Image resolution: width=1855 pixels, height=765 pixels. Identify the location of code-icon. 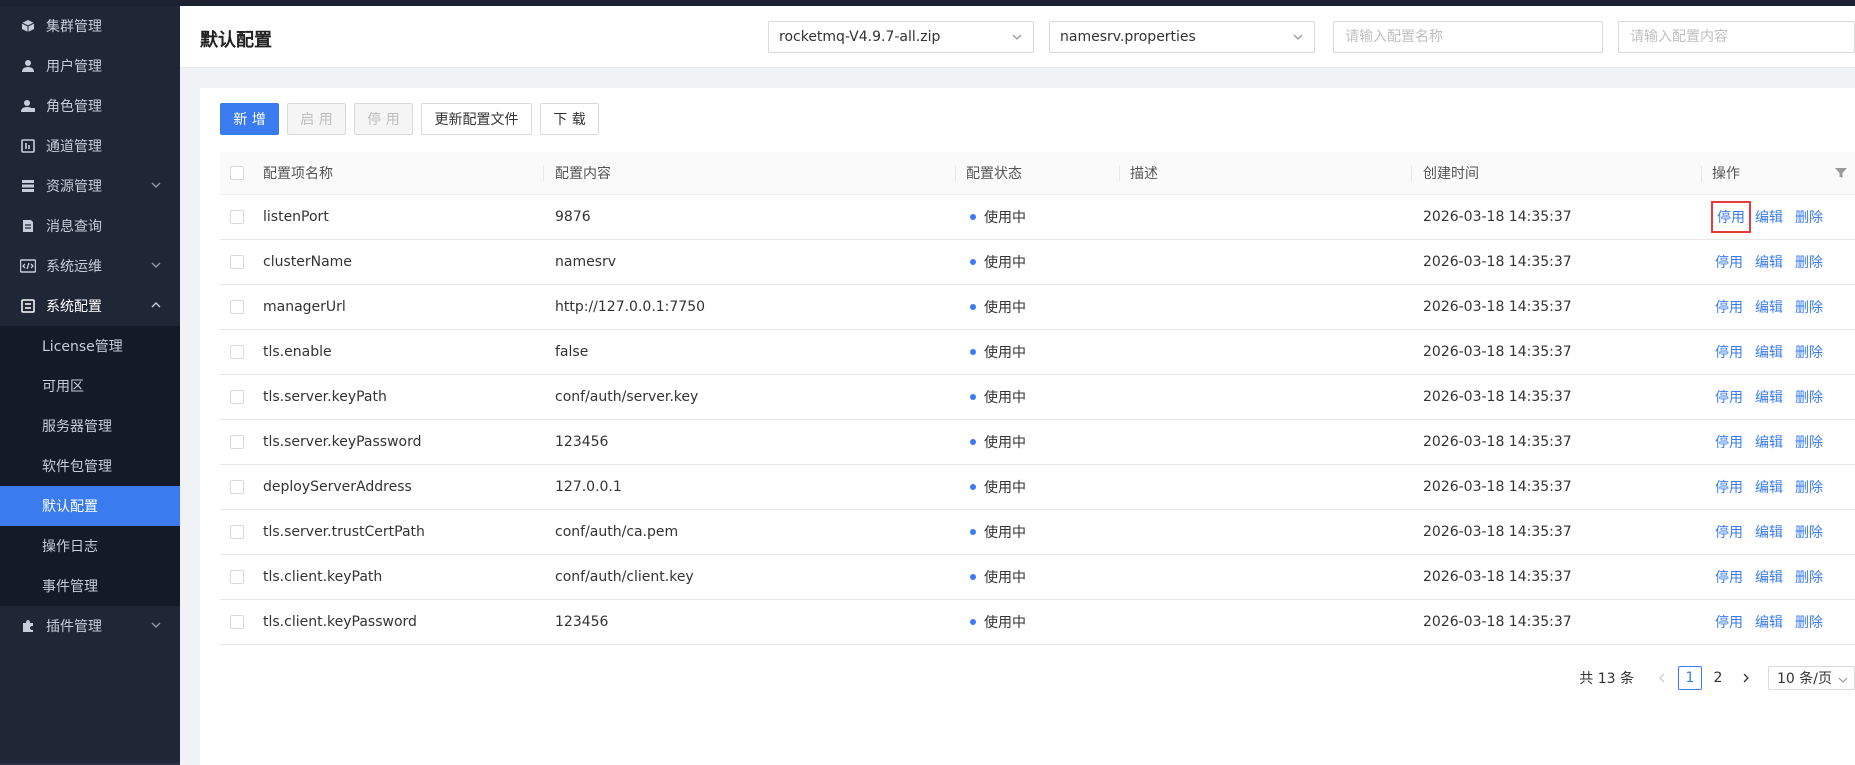
(28, 266).